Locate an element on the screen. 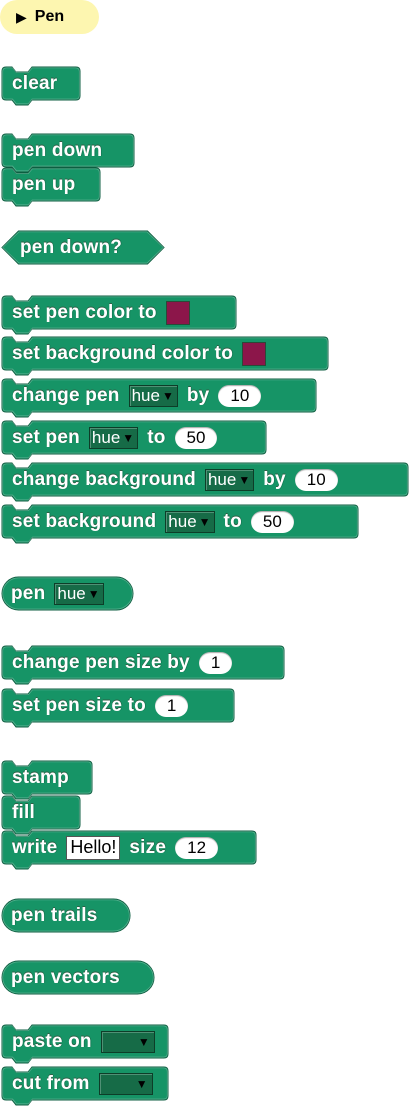 The image size is (416, 1118). block-change-pen-size: change pen size by 1 is located at coordinates (143, 665).